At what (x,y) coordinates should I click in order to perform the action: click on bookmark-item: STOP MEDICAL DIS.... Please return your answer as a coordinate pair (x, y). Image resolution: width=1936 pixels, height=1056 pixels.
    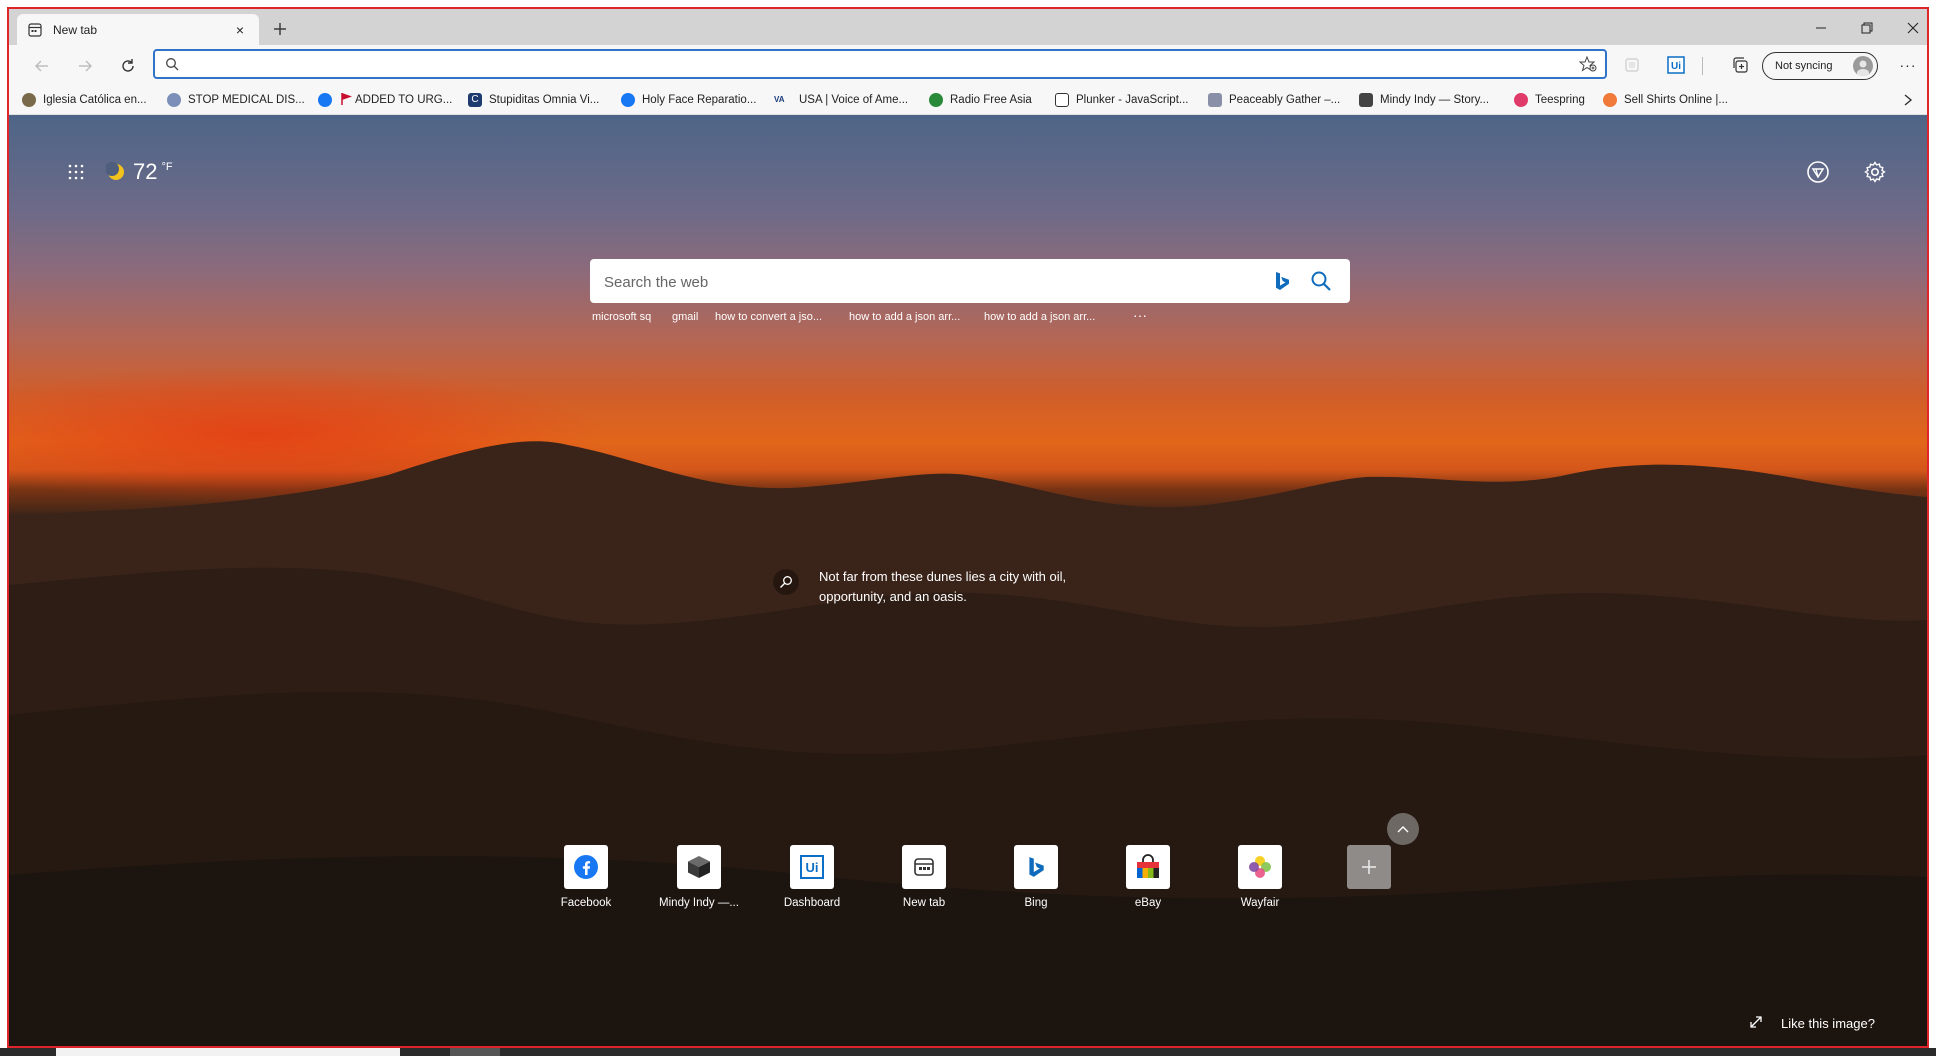
    Looking at the image, I should click on (236, 100).